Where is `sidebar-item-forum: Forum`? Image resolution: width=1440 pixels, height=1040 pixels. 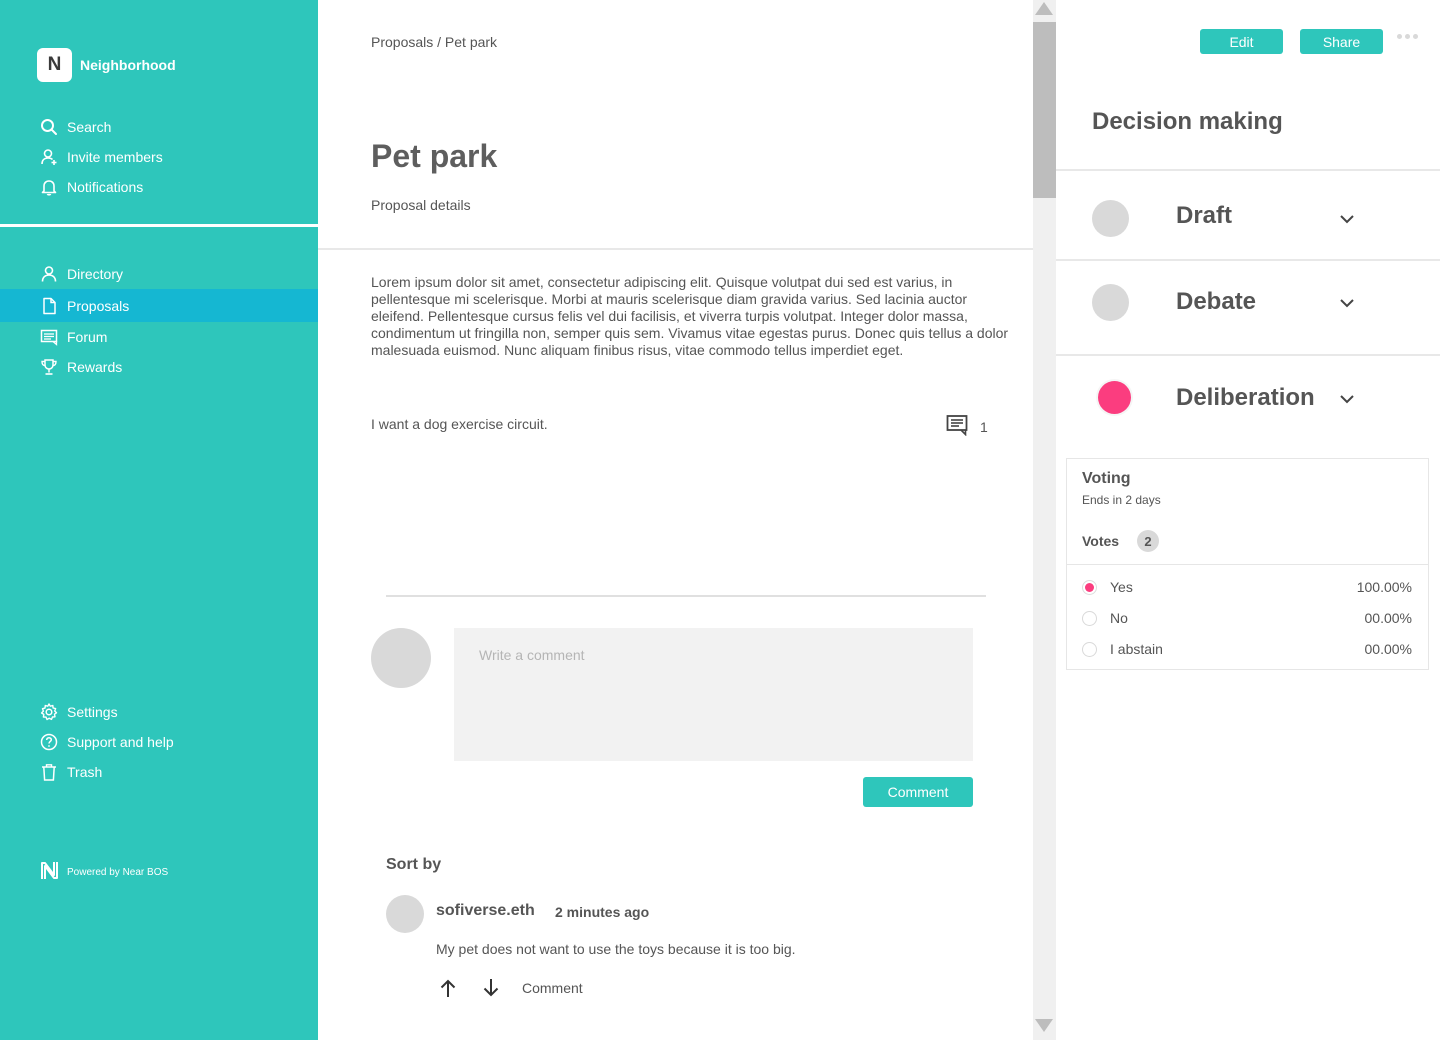 sidebar-item-forum: Forum is located at coordinates (159, 337).